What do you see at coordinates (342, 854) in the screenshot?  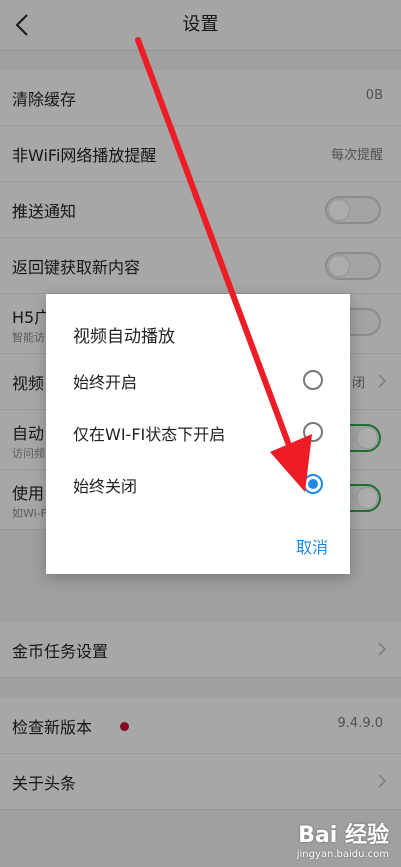 I see `watermark-url: jingyan.baidu.com` at bounding box center [342, 854].